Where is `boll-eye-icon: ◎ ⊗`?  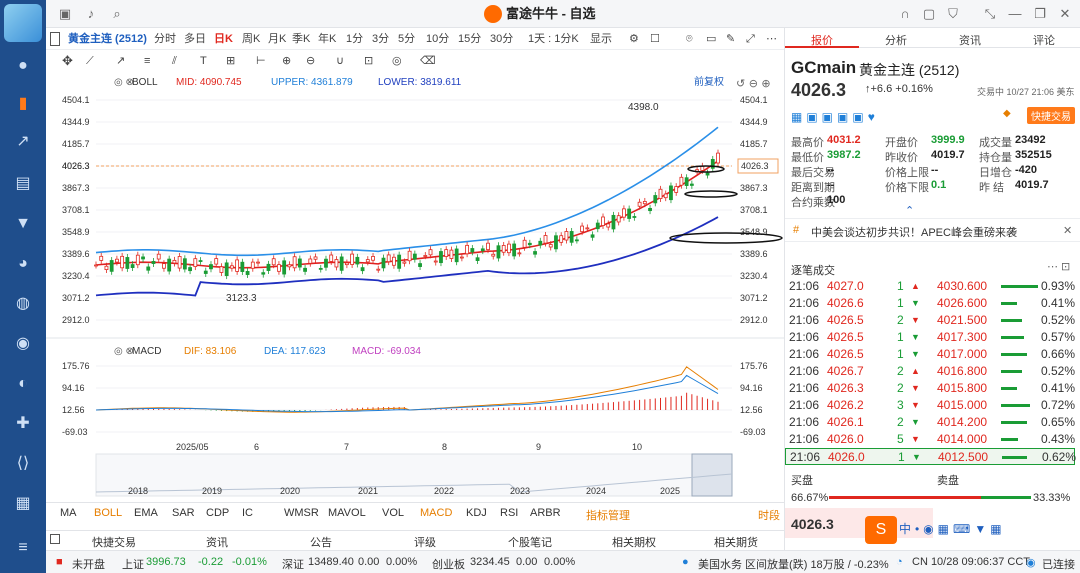
boll-eye-icon: ◎ ⊗ is located at coordinates (124, 83).